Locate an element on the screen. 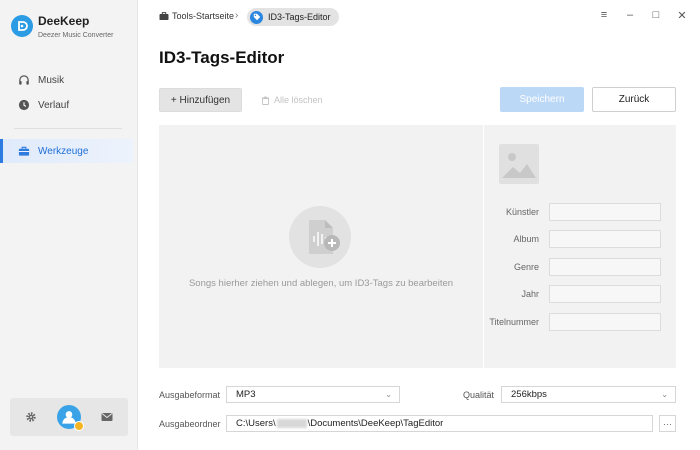 This screenshot has width=700, height=450. premium-badge-icon is located at coordinates (79, 426).